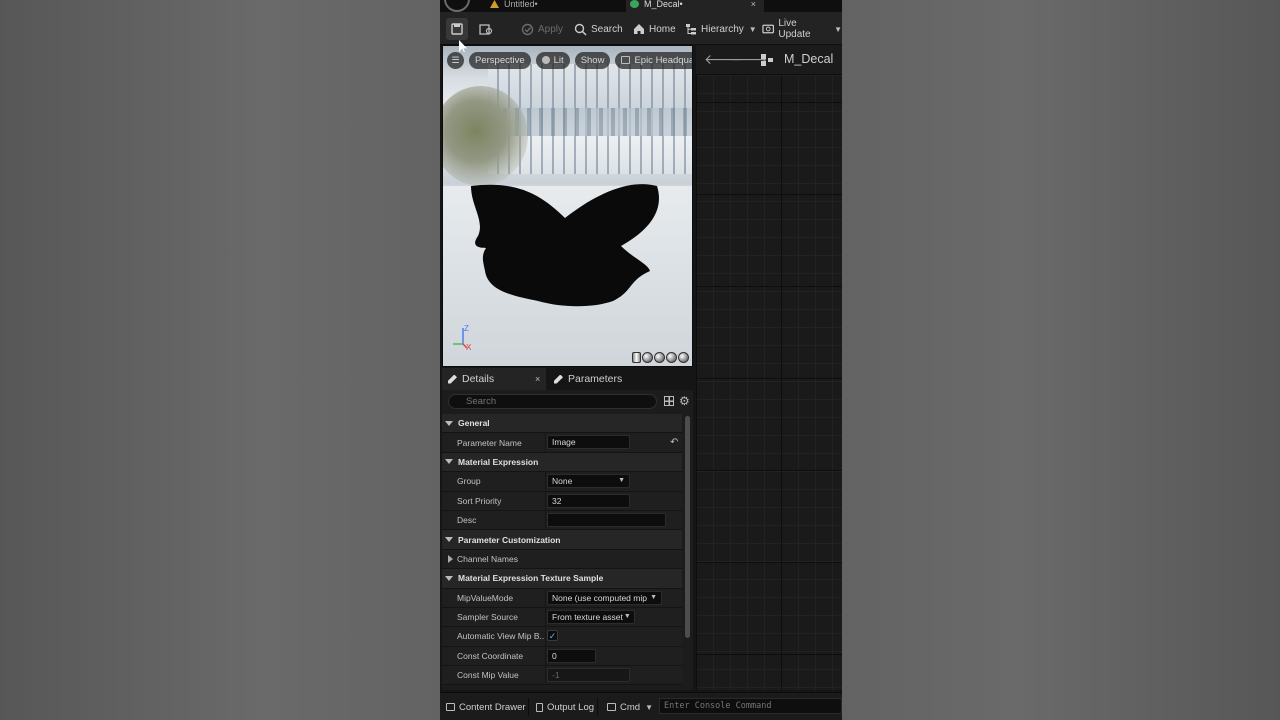  What do you see at coordinates (457, 29) in the screenshot?
I see `save-button` at bounding box center [457, 29].